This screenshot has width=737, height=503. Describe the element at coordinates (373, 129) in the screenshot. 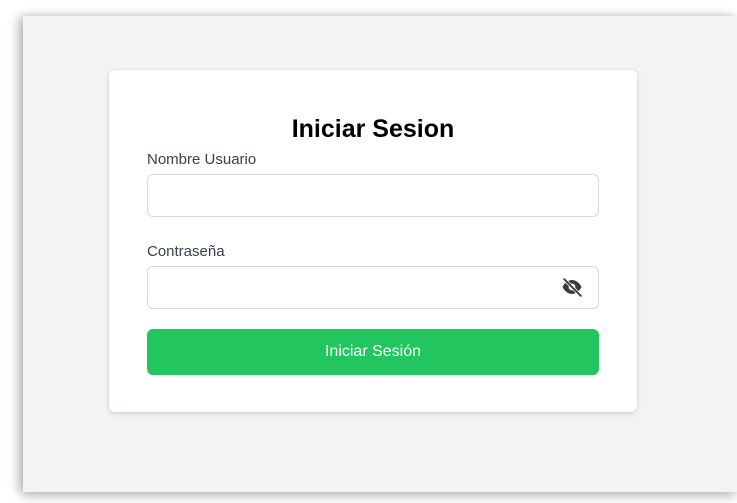

I see `login-title: Iniciar Sesion` at that location.